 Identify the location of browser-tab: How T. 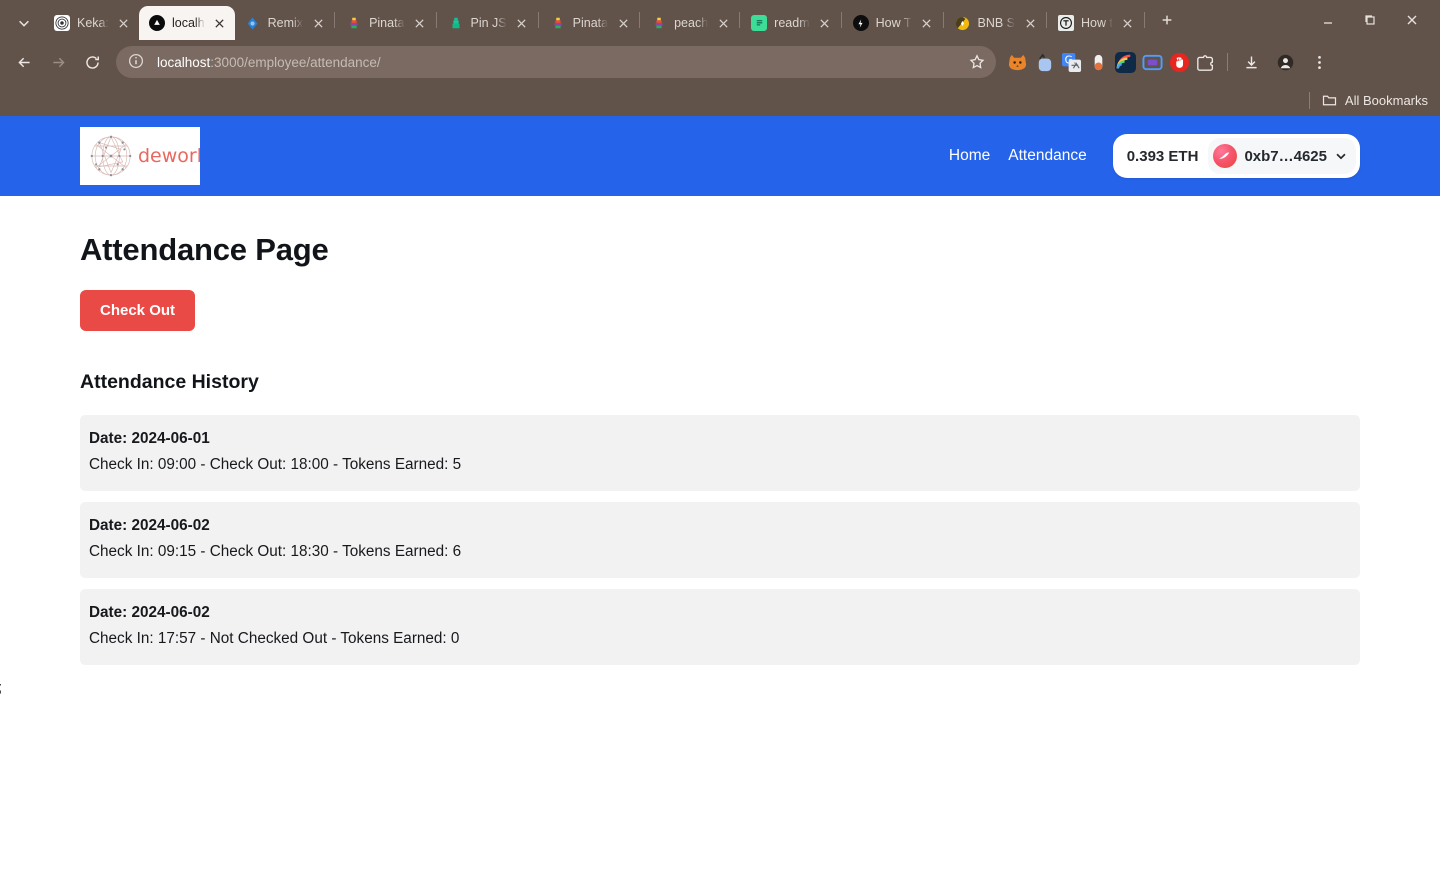
(892, 23).